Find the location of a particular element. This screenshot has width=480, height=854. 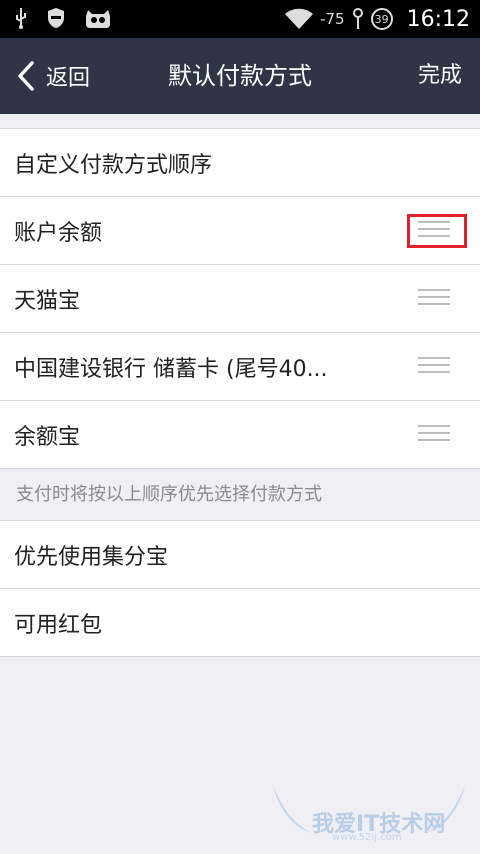

navigation-bar: 返回 默认付款方式 完成 is located at coordinates (240, 76).